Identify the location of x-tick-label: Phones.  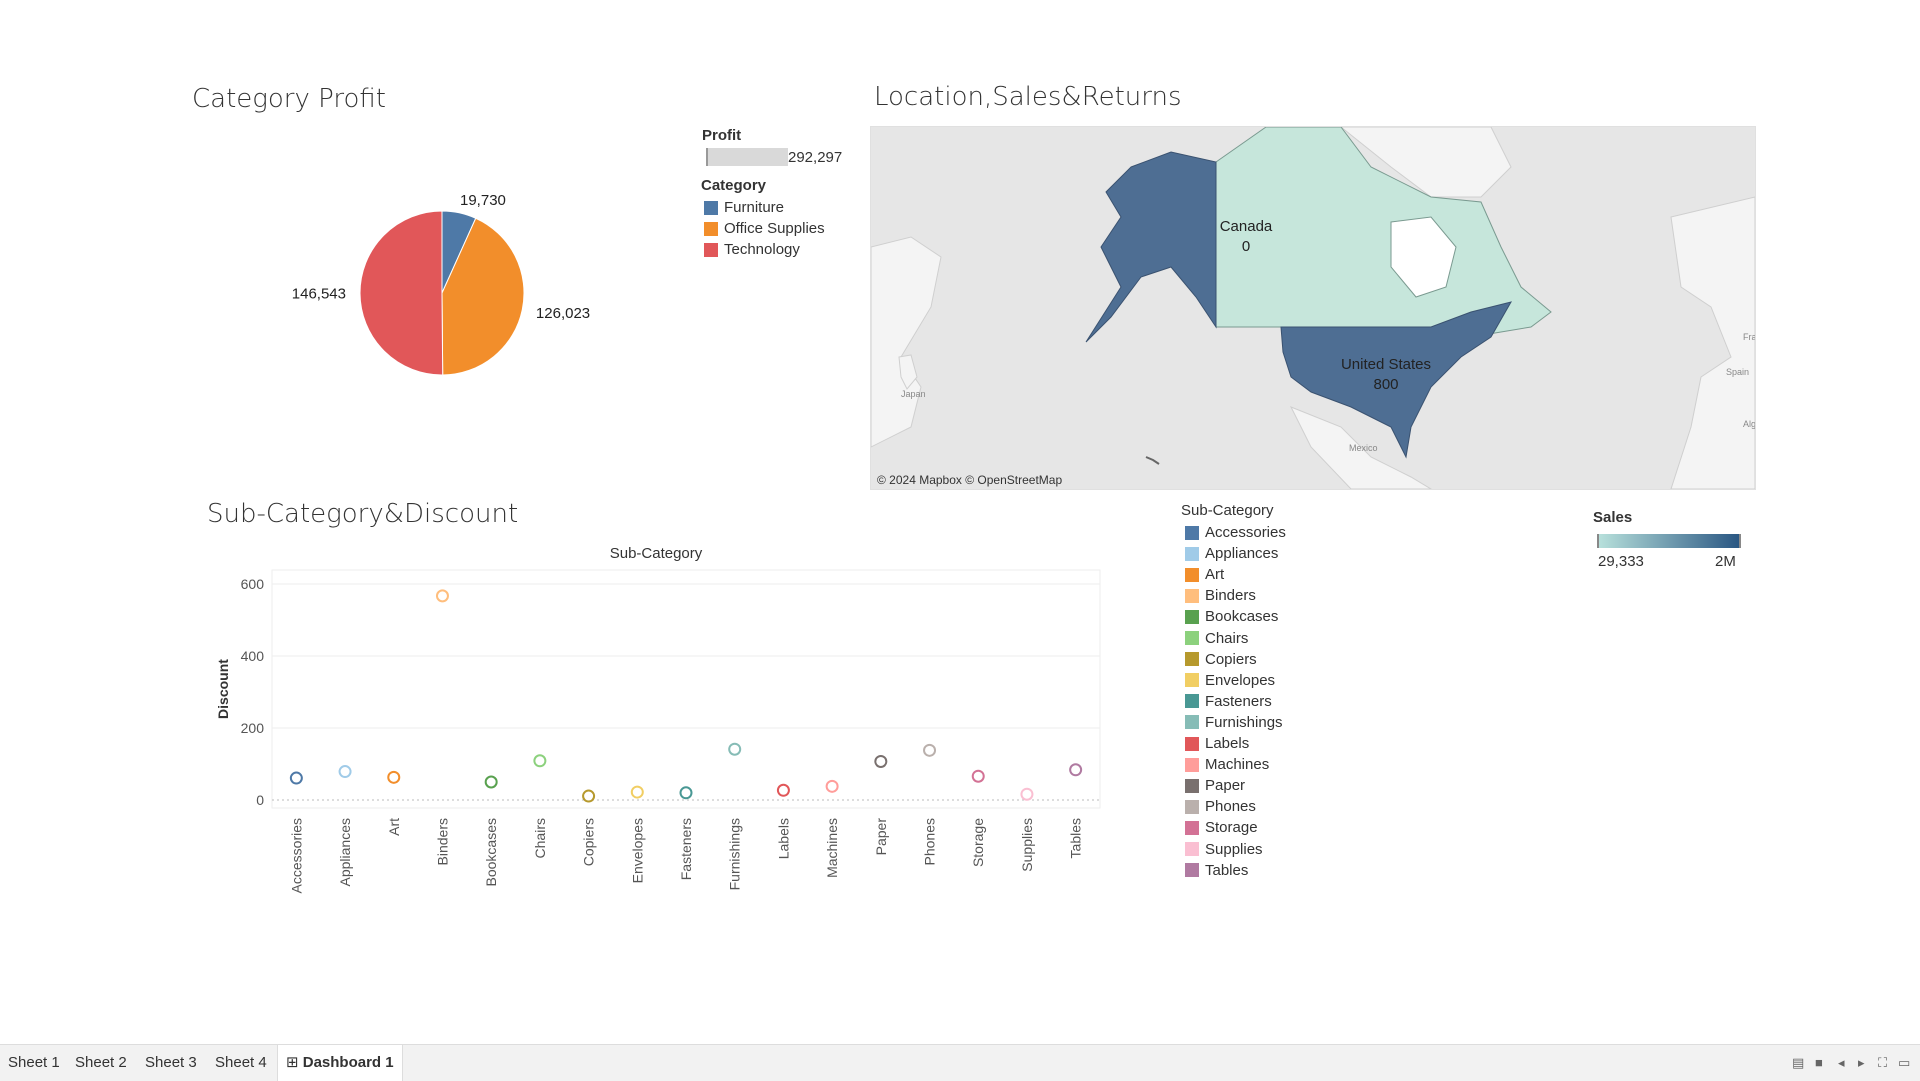
(930, 841).